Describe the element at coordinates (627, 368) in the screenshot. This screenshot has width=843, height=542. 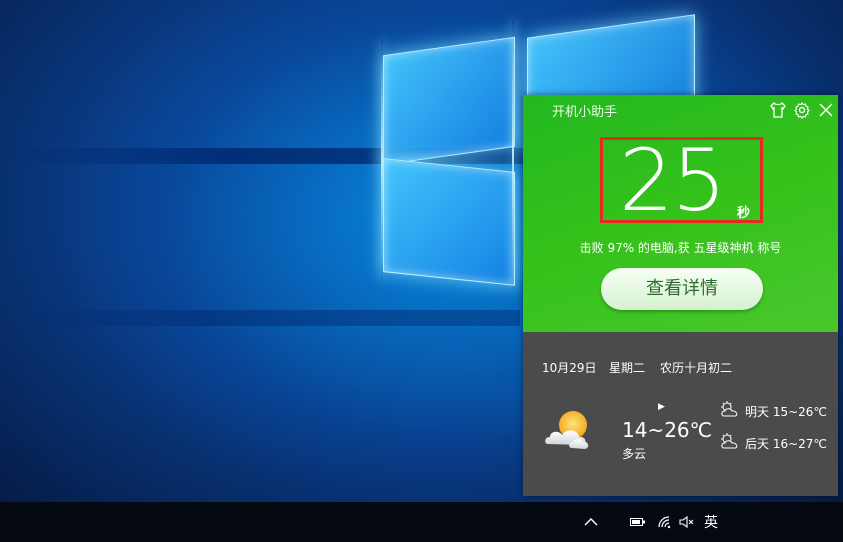
I see `weekday-label: 星期二` at that location.